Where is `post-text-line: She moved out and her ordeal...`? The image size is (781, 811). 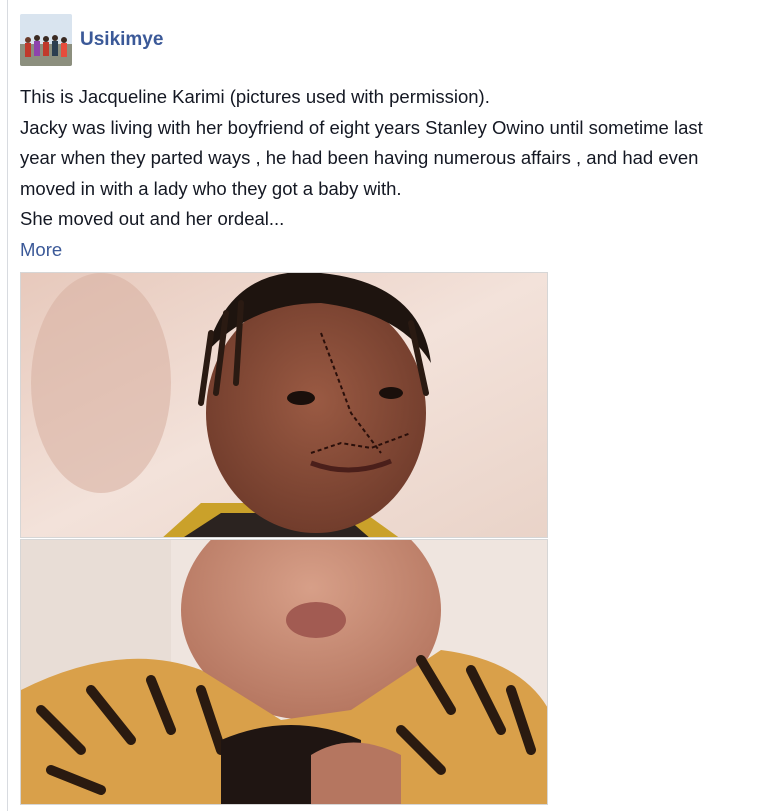 post-text-line: She moved out and her ordeal... is located at coordinates (152, 218).